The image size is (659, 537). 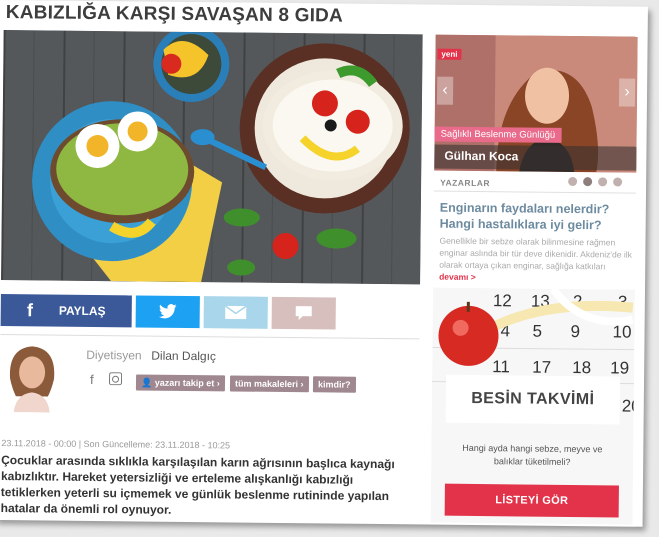 What do you see at coordinates (114, 355) in the screenshot?
I see `author-role: Diyetisyen` at bounding box center [114, 355].